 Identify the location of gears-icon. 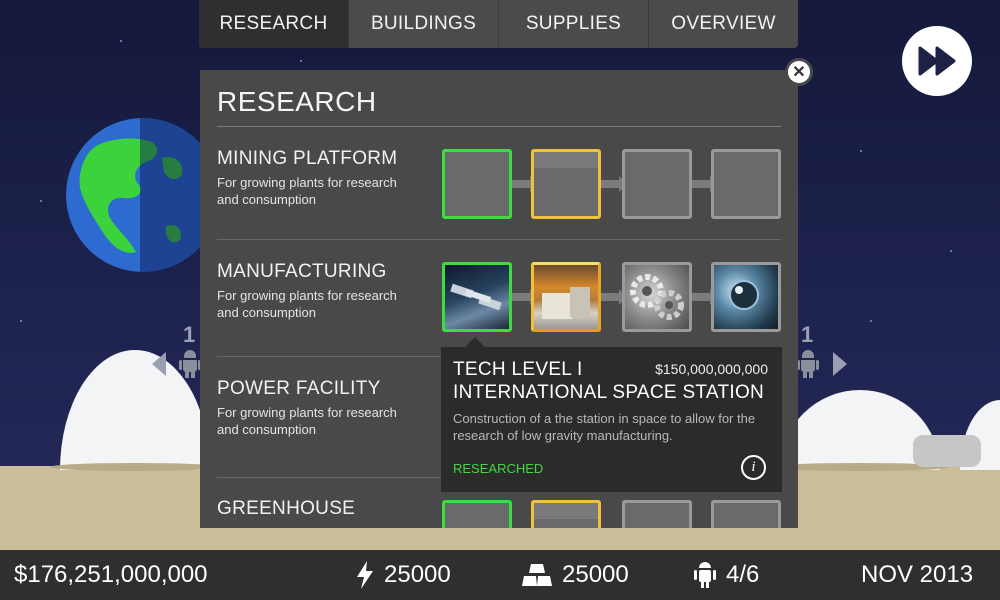
(657, 297).